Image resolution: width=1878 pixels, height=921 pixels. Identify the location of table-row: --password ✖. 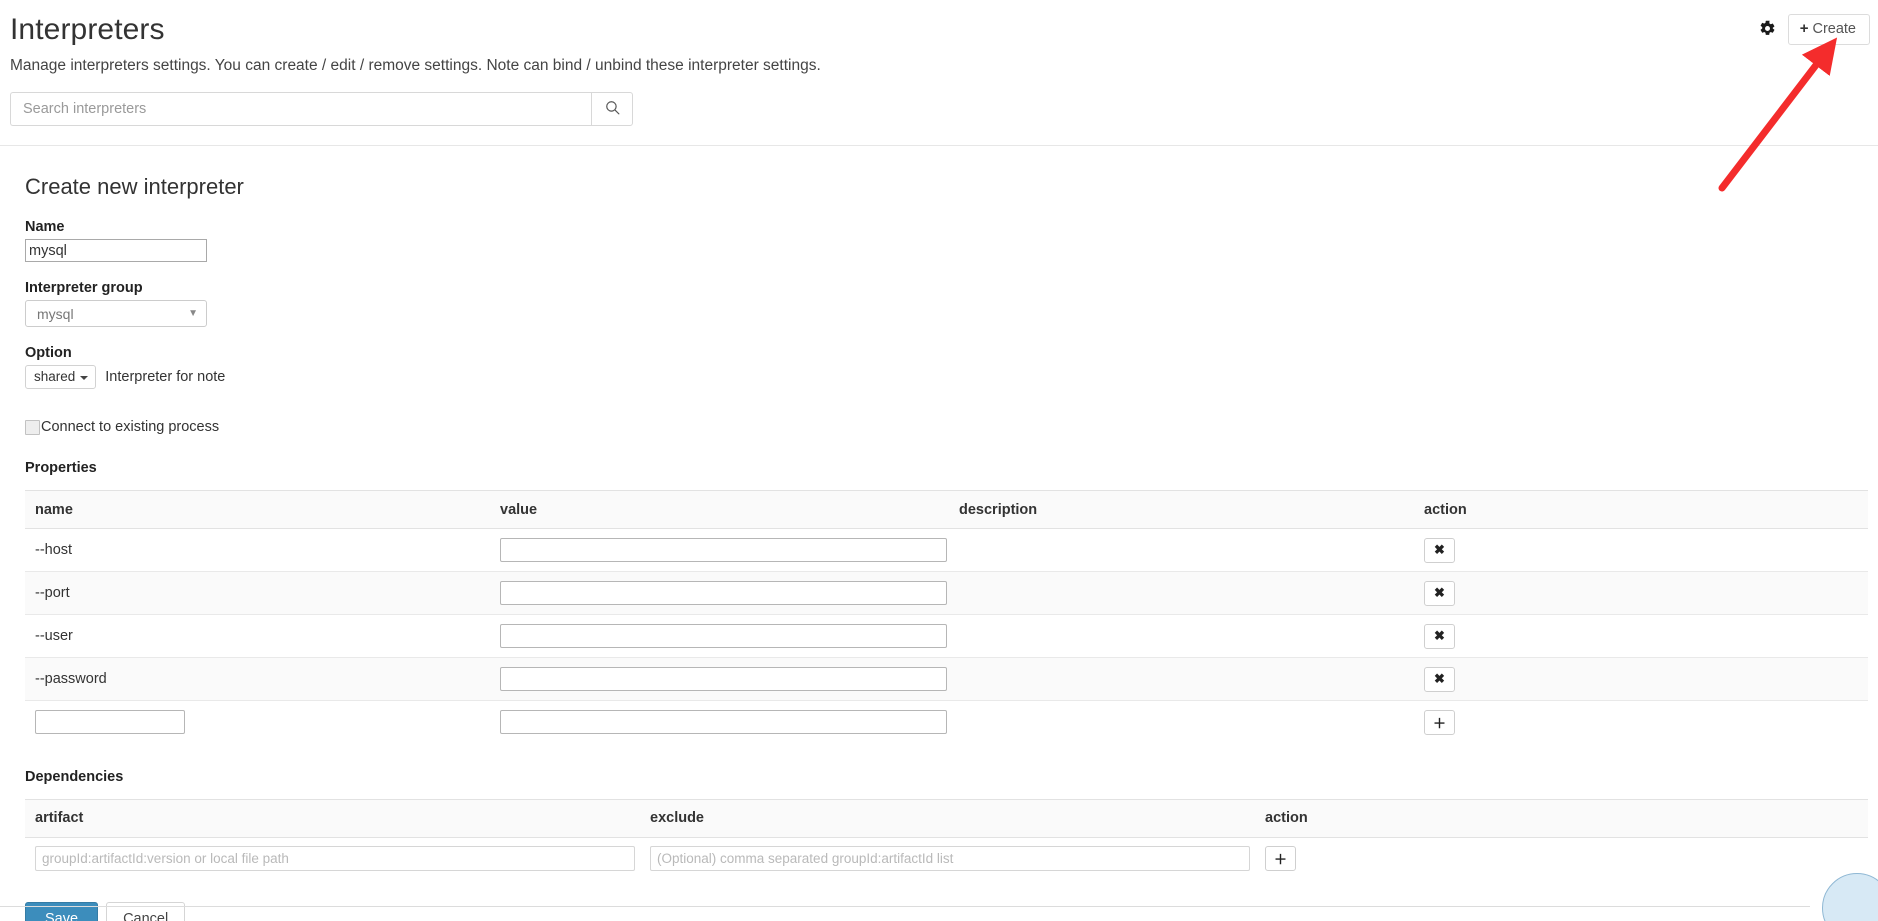
(946, 679).